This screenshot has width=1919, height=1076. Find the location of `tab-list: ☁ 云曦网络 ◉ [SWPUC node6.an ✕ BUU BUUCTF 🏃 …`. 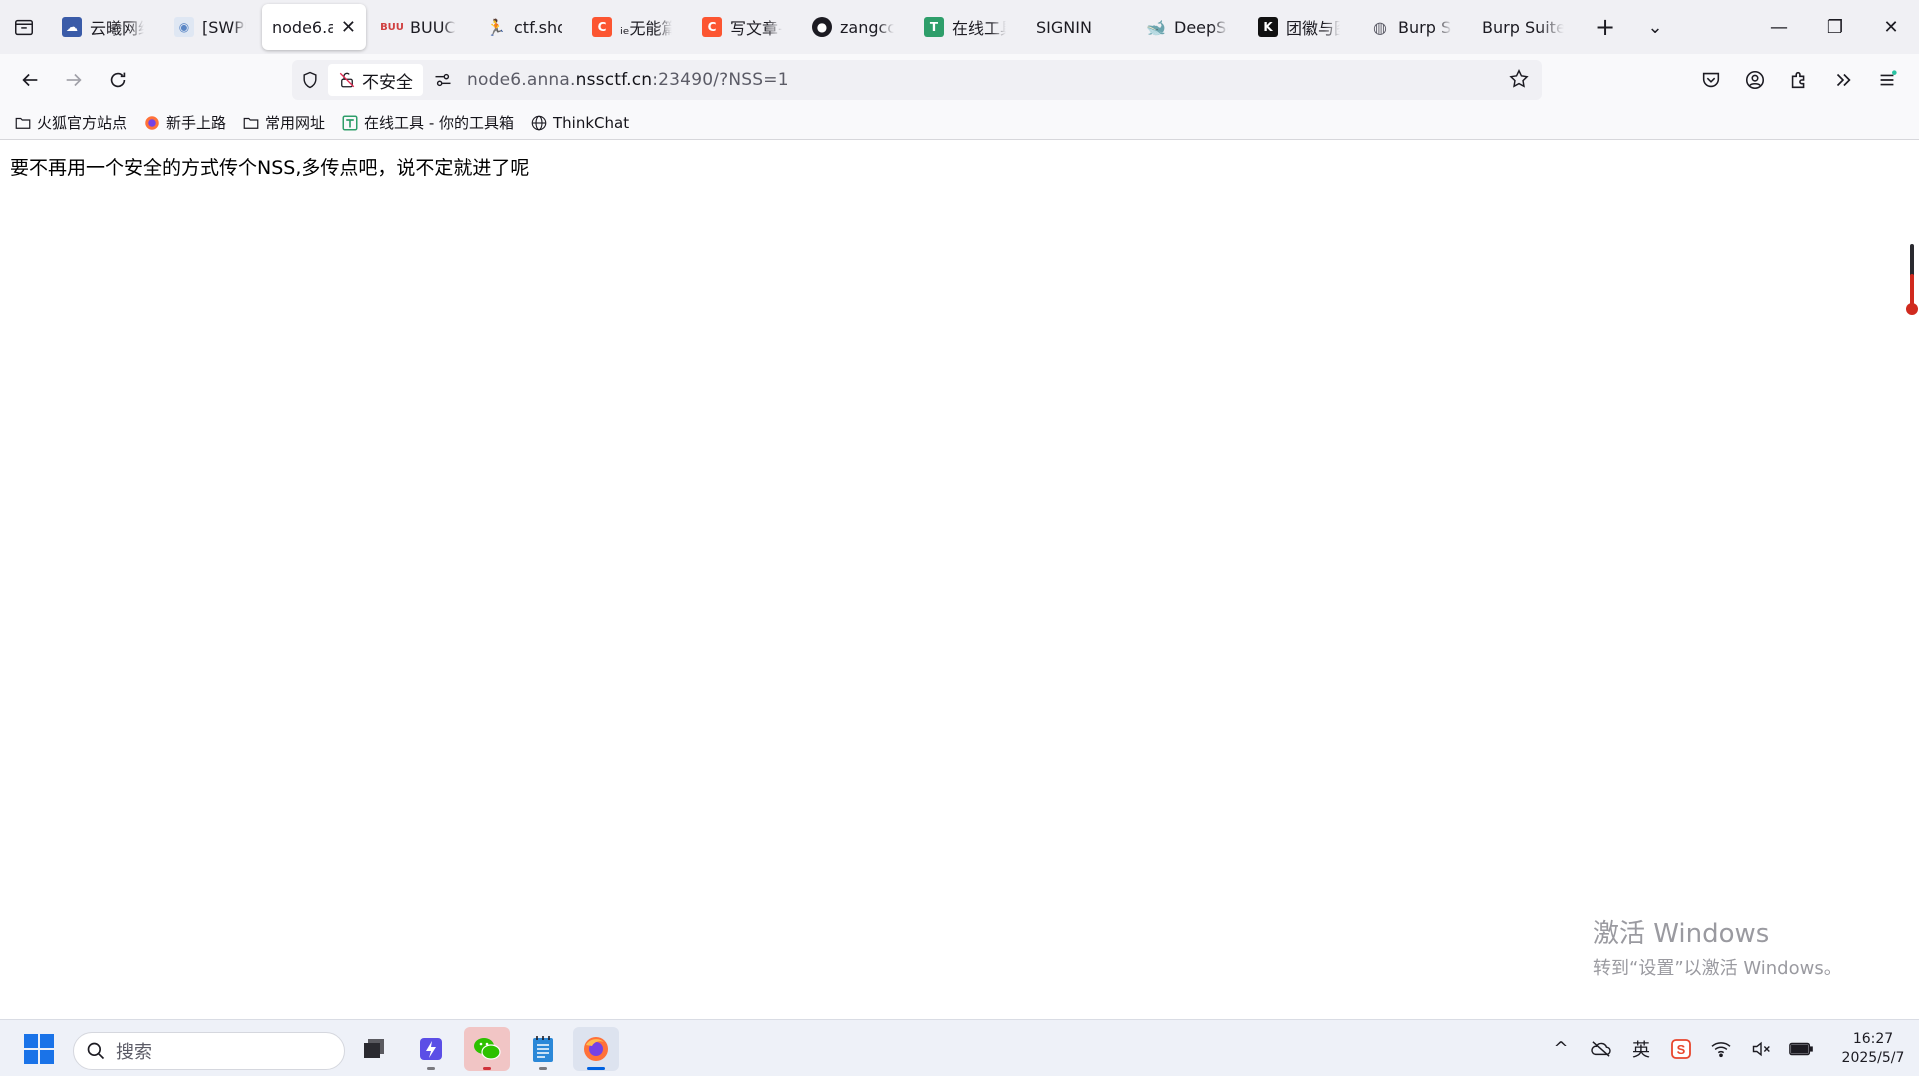

tab-list: ☁ 云曦网络 ◉ [SWPUC node6.an ✕ BUU BUUCTF 🏃 … is located at coordinates (814, 27).